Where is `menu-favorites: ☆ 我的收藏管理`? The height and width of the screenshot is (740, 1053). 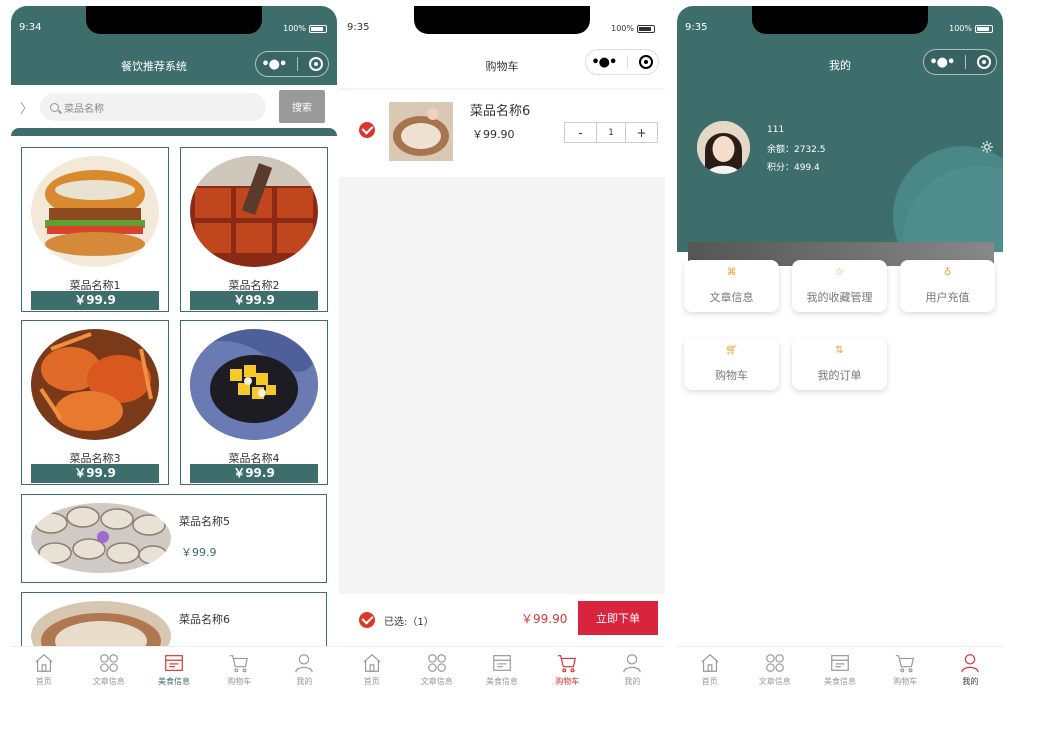
menu-favorites: ☆ 我的收藏管理 is located at coordinates (839, 286).